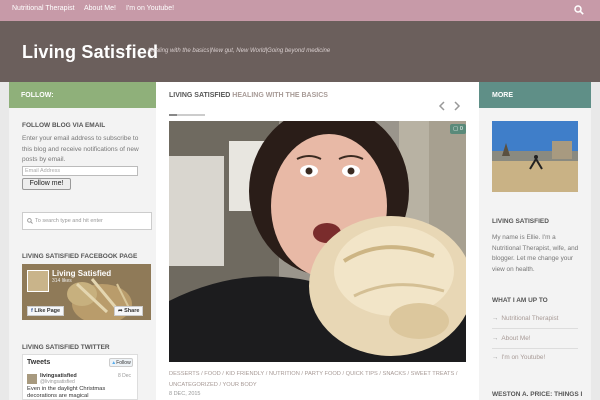 The image size is (600, 400). Describe the element at coordinates (457, 106) in the screenshot. I see `chevron-right-icon` at that location.